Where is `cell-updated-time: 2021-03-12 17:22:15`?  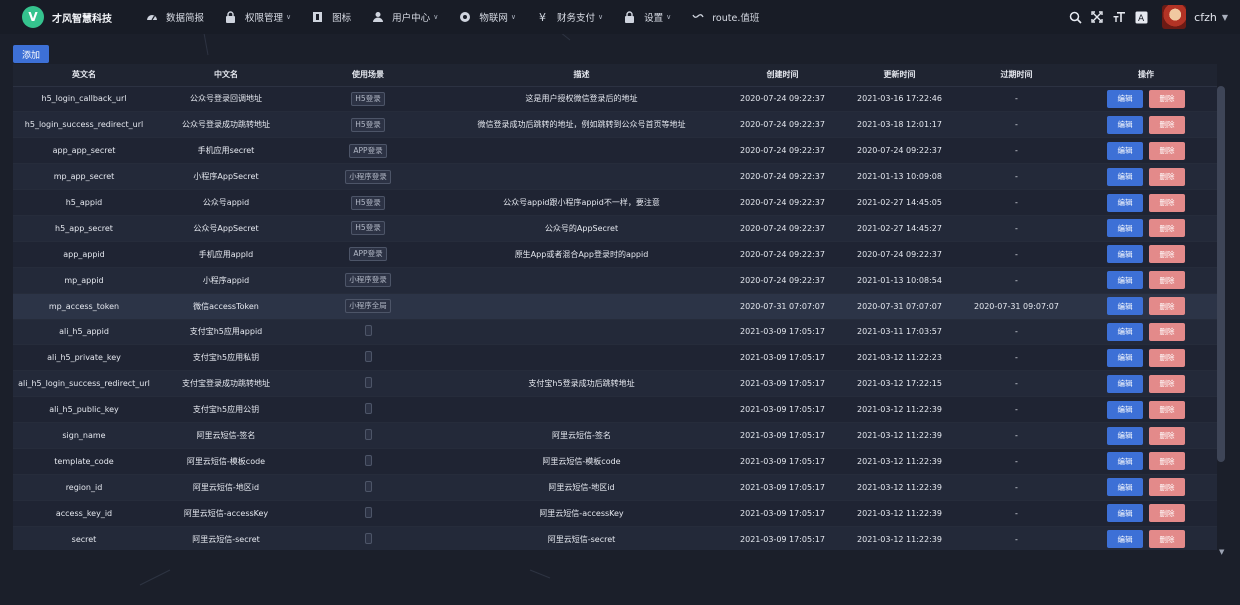 cell-updated-time: 2021-03-12 17:22:15 is located at coordinates (899, 384).